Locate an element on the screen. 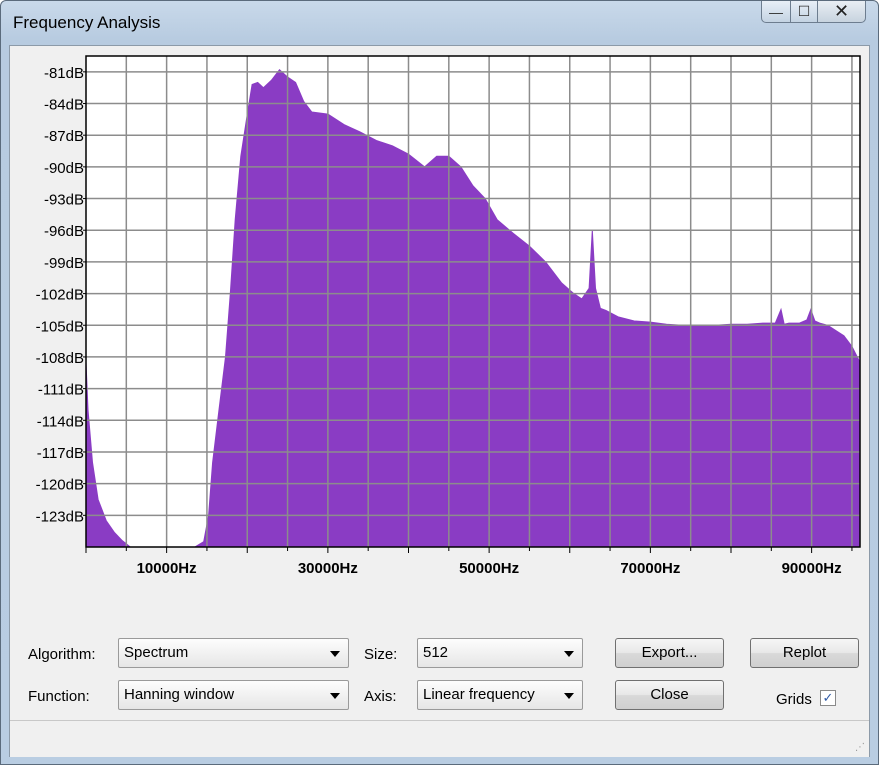 The height and width of the screenshot is (765, 879). y-tick-label: -123dB is located at coordinates (60, 516).